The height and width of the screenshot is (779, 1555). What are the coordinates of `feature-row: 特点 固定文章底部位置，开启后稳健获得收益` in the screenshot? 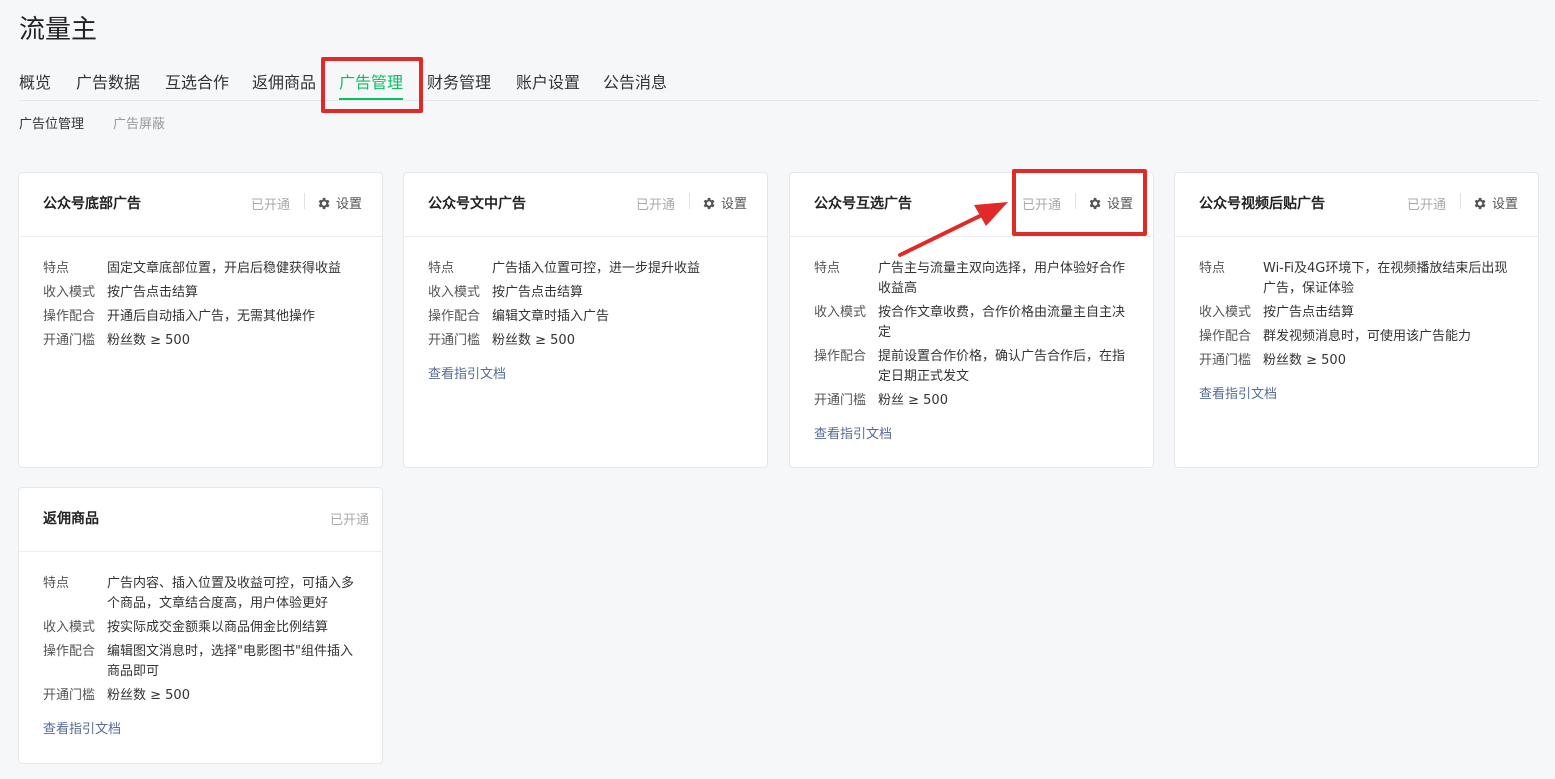 It's located at (200, 269).